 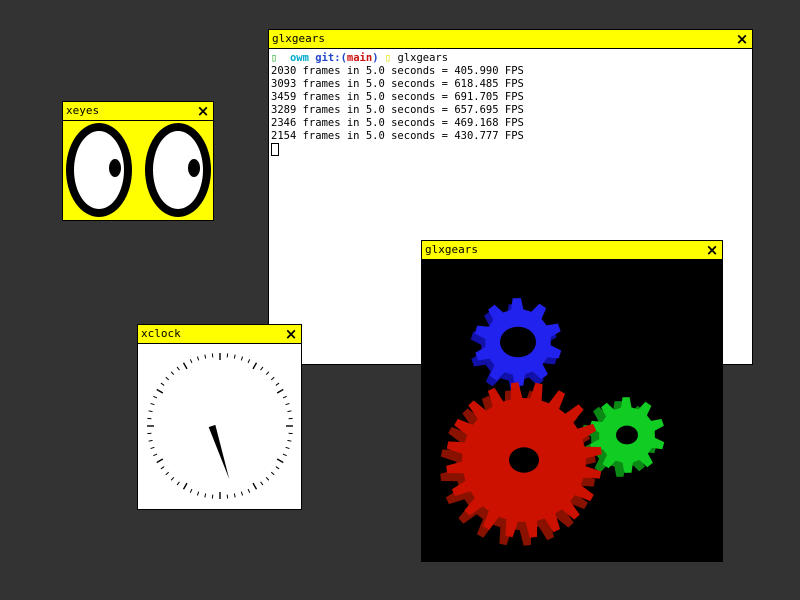 I want to click on left-eye, so click(x=99, y=170).